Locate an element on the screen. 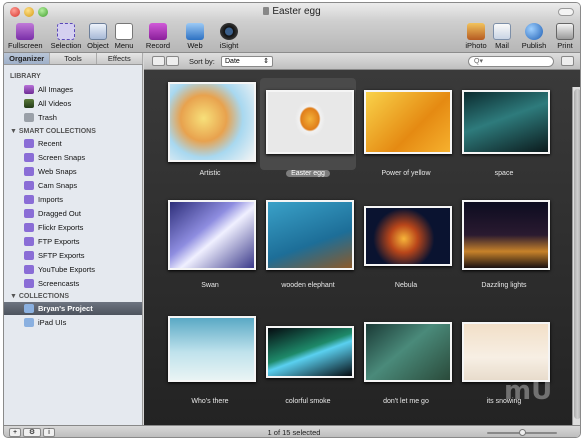 This screenshot has height=441, width=584. fullscreen-button: Fullscreen is located at coordinates (25, 36).